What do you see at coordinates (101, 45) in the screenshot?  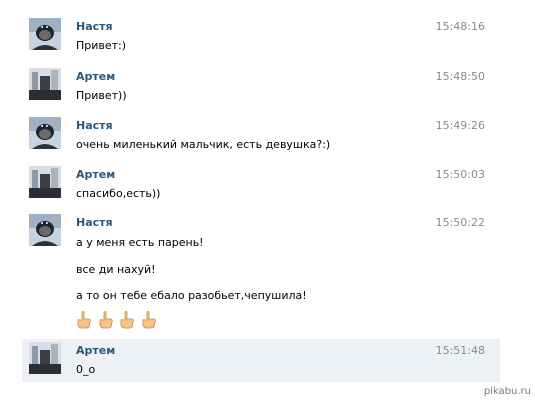 I see `message-text: Привет:)` at bounding box center [101, 45].